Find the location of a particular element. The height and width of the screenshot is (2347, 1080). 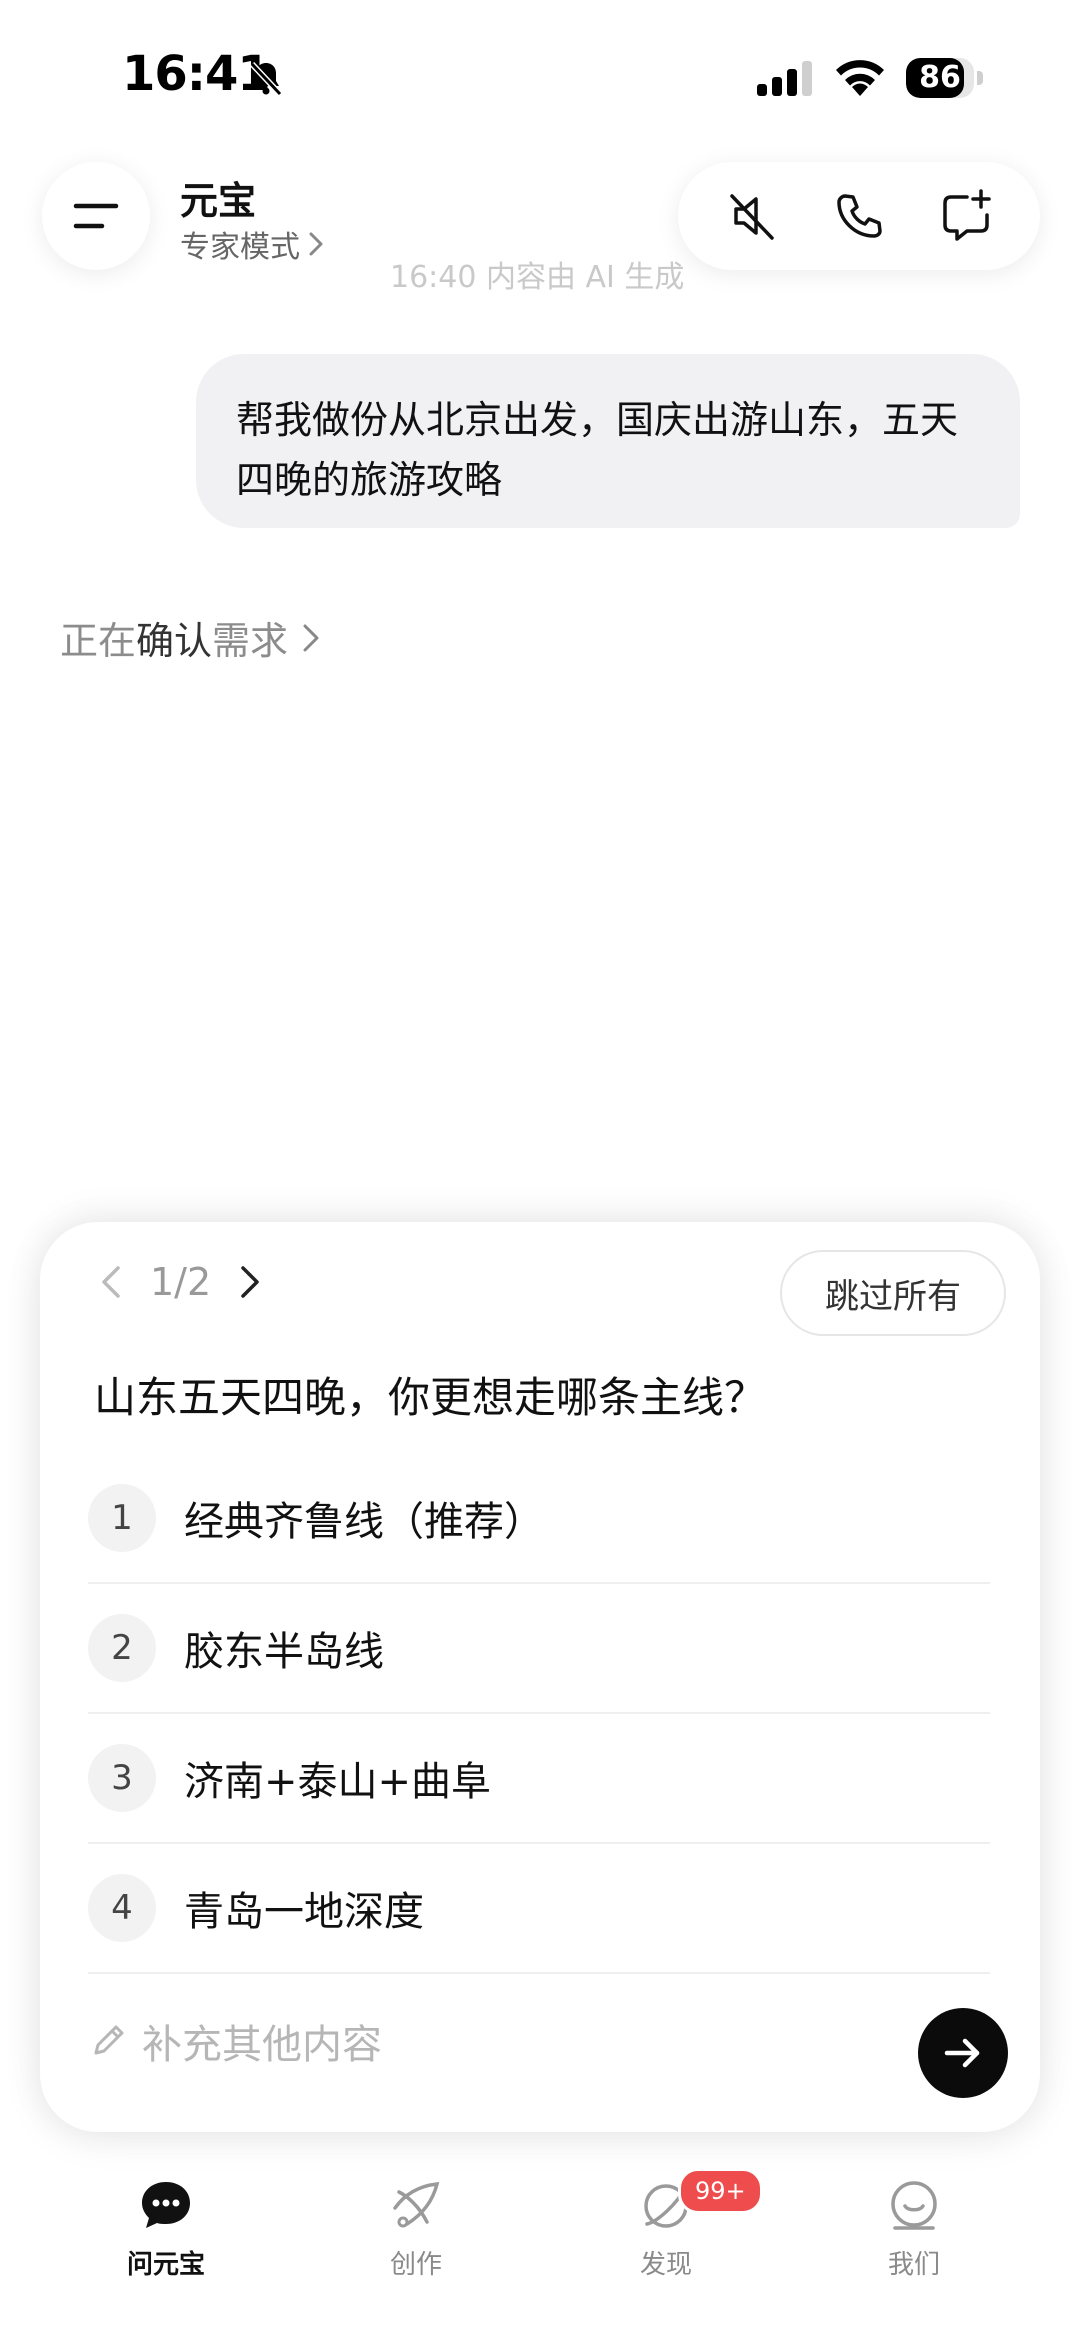

supplement-input: 补充其他内容 is located at coordinates (235, 2041).